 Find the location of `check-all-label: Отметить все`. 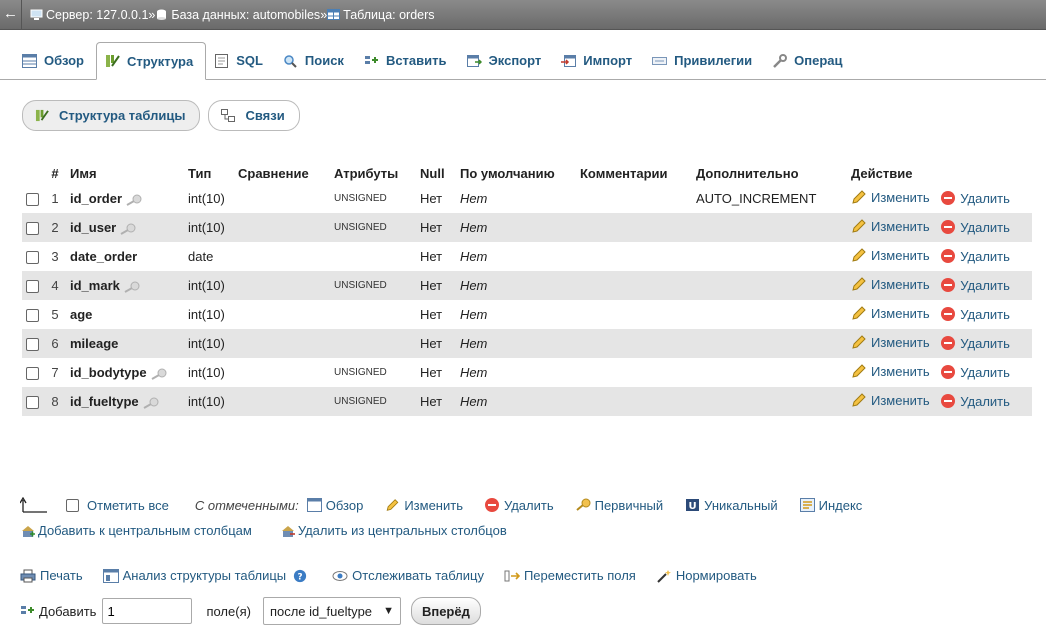

check-all-label: Отметить все is located at coordinates (128, 505).